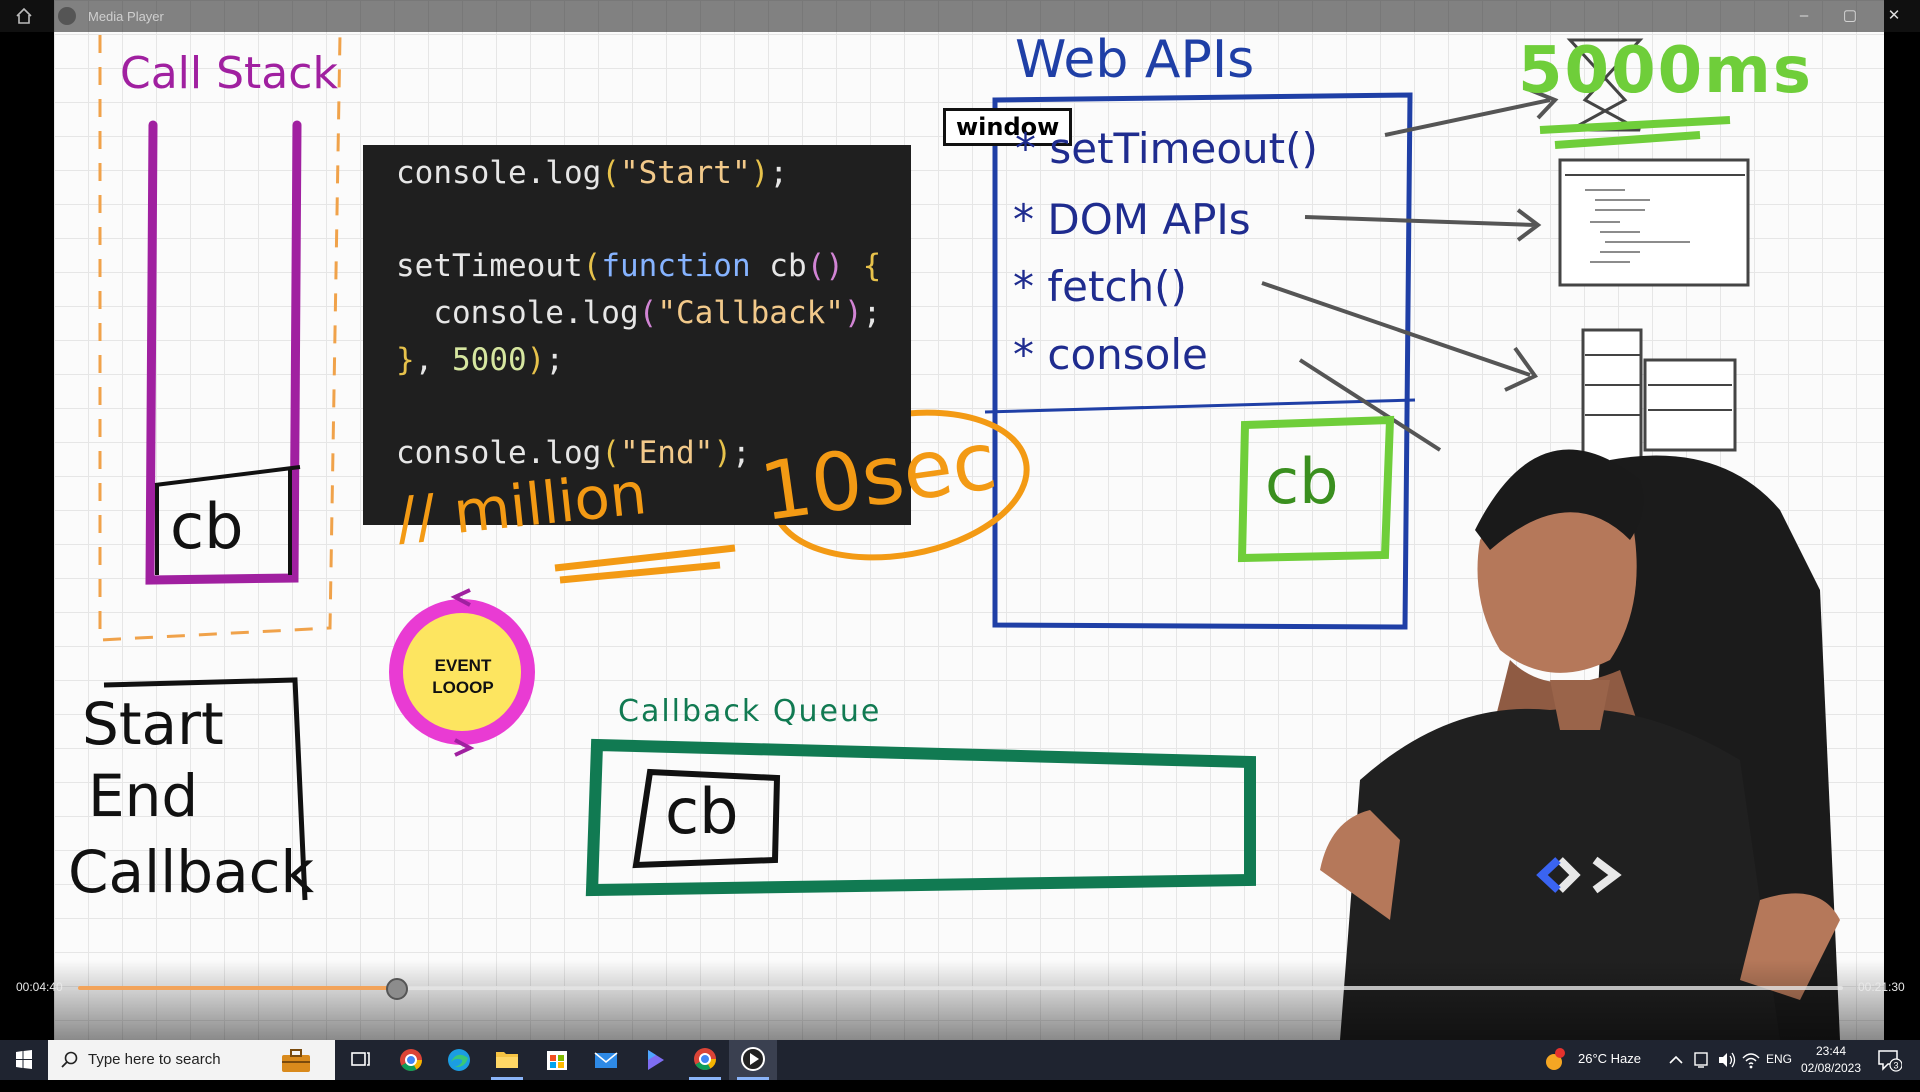 Image resolution: width=1920 pixels, height=1092 pixels. Describe the element at coordinates (489, 360) in the screenshot. I see `code-token: 5000` at that location.